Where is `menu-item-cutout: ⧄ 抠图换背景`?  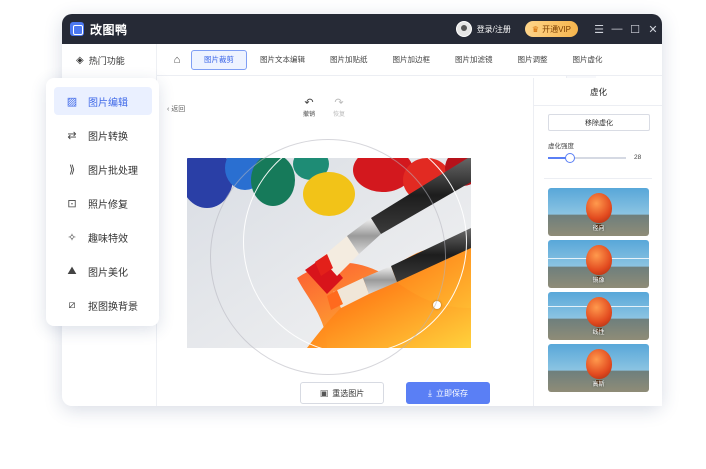 menu-item-cutout: ⧄ 抠图换背景 is located at coordinates (103, 305).